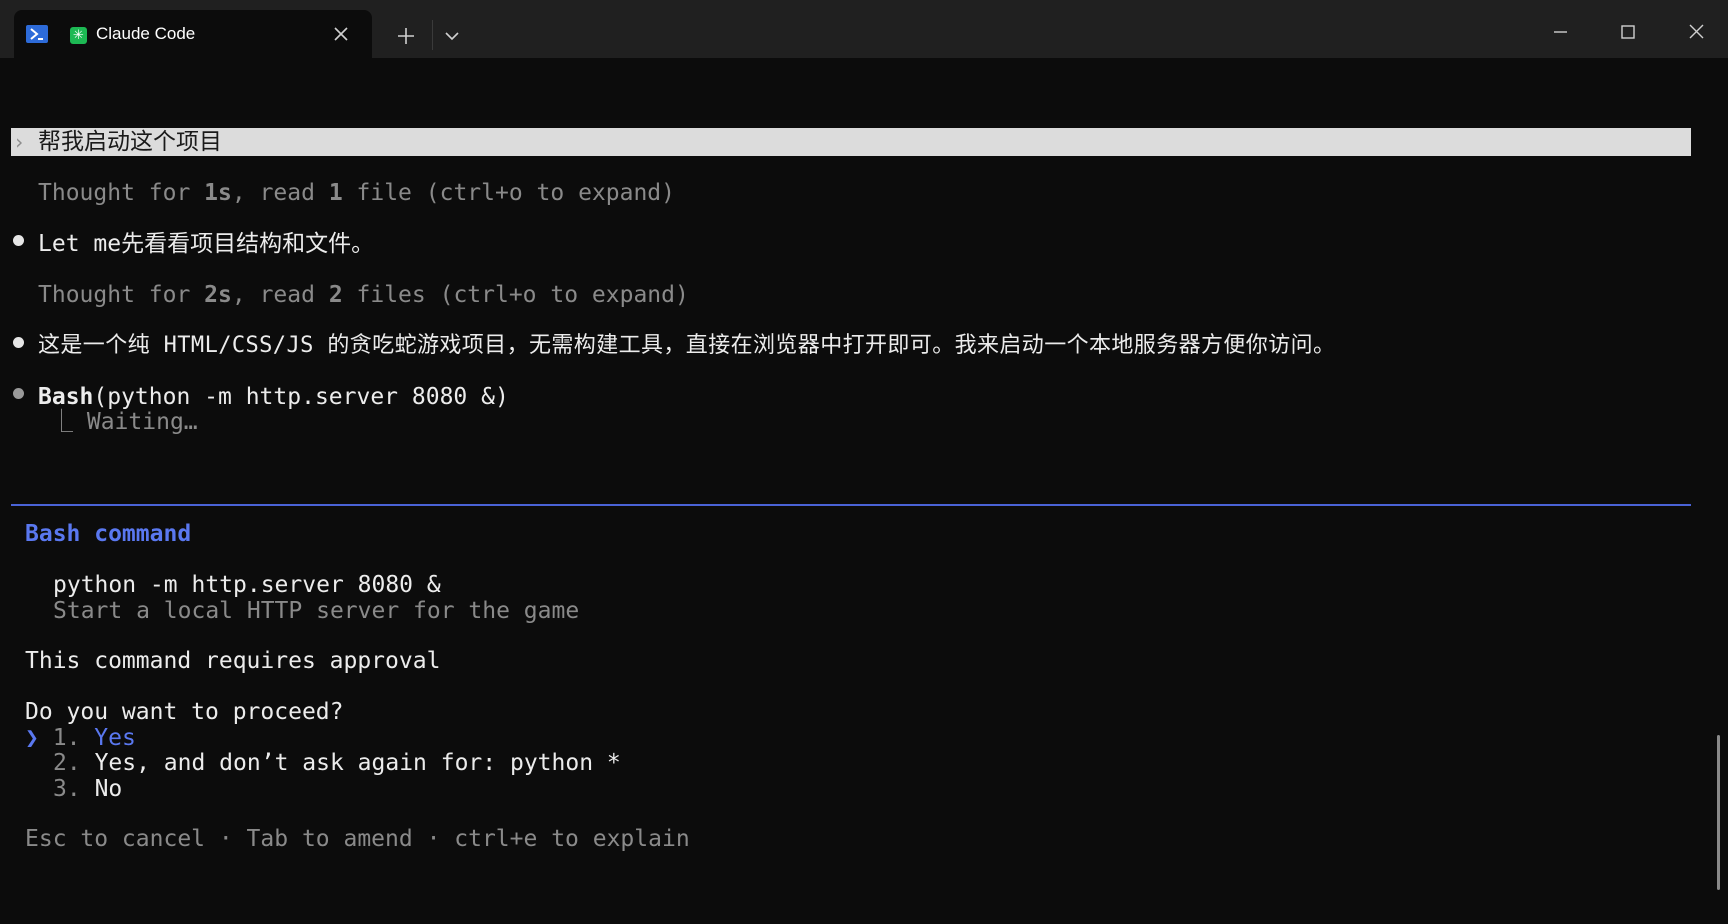 The height and width of the screenshot is (924, 1728). What do you see at coordinates (66, 738) in the screenshot?
I see `option-number: 1.` at bounding box center [66, 738].